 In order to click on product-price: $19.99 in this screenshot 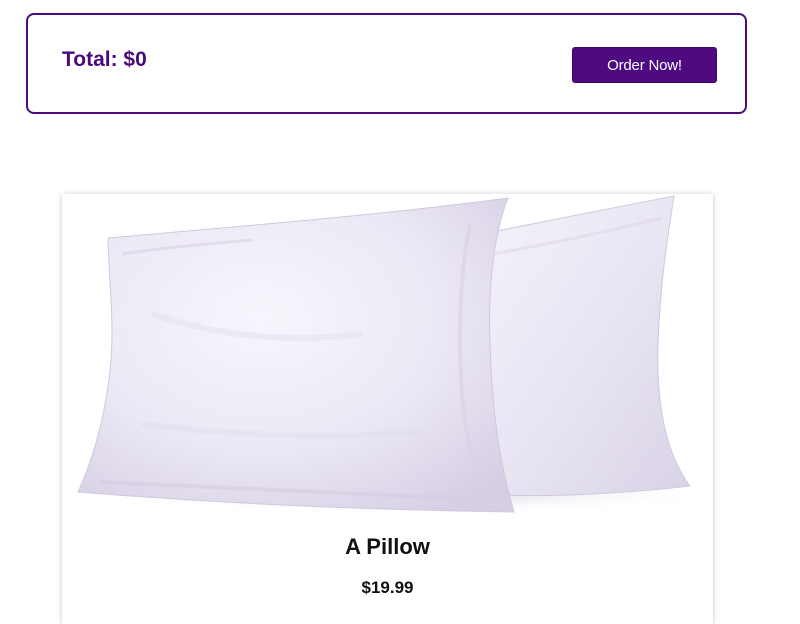, I will do `click(387, 587)`.